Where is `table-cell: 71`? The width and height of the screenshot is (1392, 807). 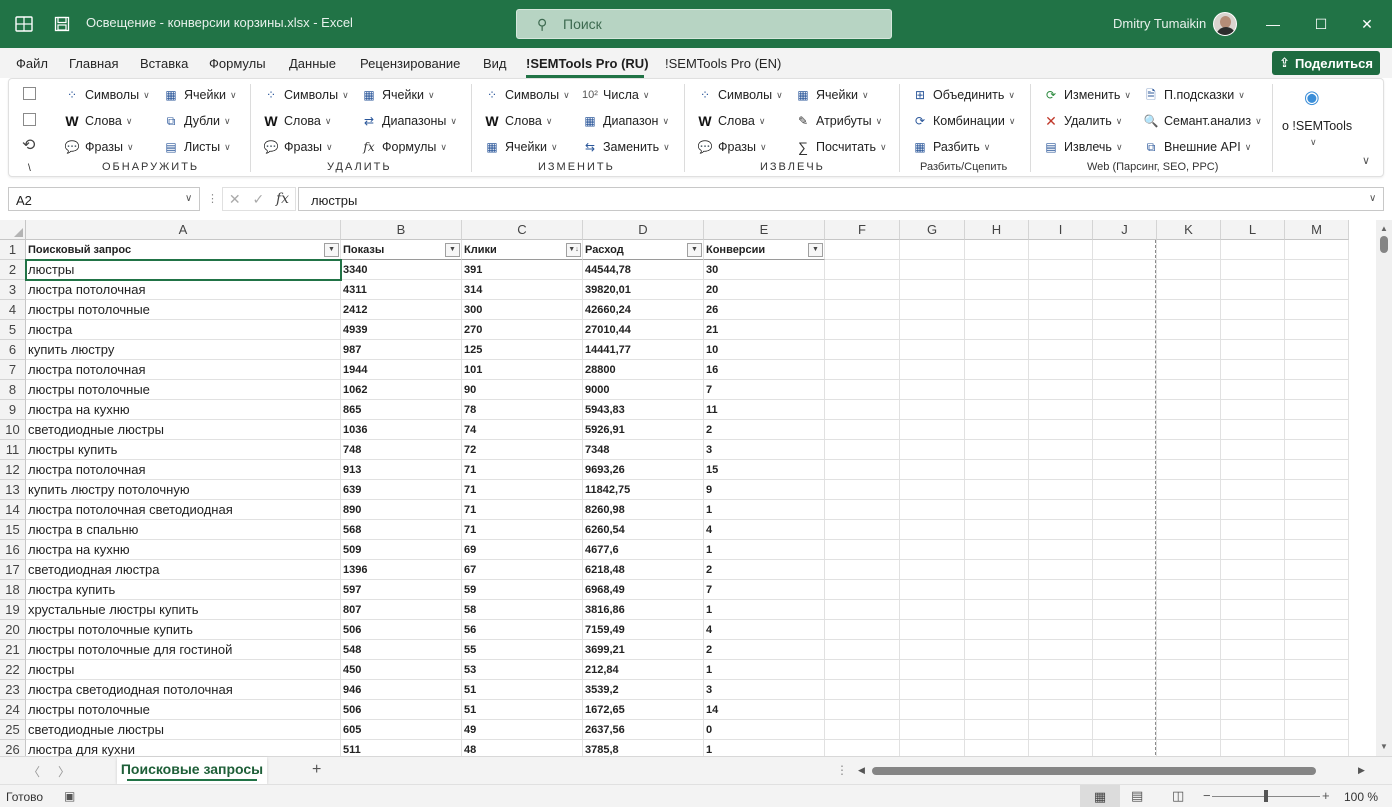
table-cell: 71 is located at coordinates (522, 470).